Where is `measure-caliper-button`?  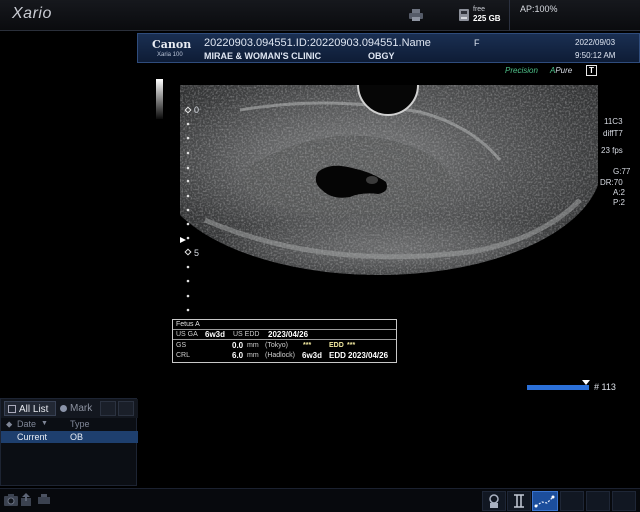
measure-caliper-button is located at coordinates (519, 501).